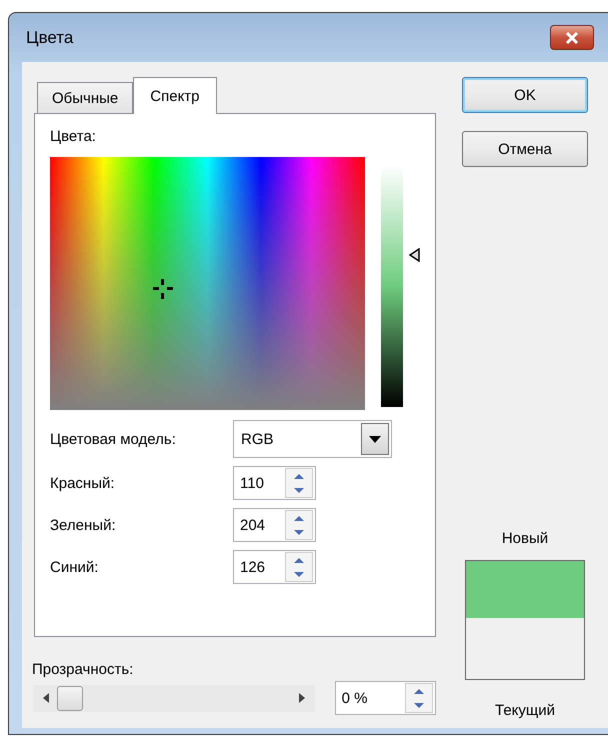  Describe the element at coordinates (525, 95) in the screenshot. I see `dialog-button: OK` at that location.